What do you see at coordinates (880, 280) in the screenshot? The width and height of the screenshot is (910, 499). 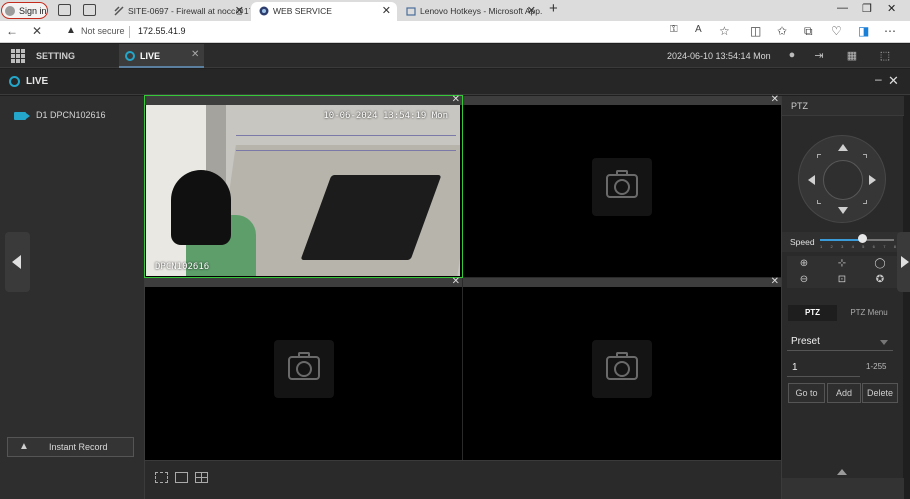 I see `iris-close-icon: ✪` at bounding box center [880, 280].